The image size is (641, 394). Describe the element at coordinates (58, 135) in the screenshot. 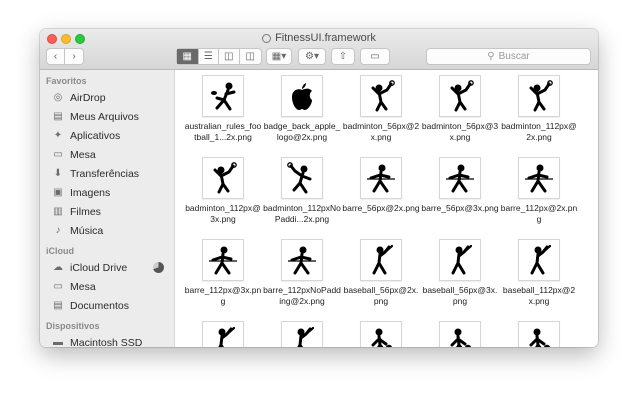

I see `applications-icon: ✦` at that location.